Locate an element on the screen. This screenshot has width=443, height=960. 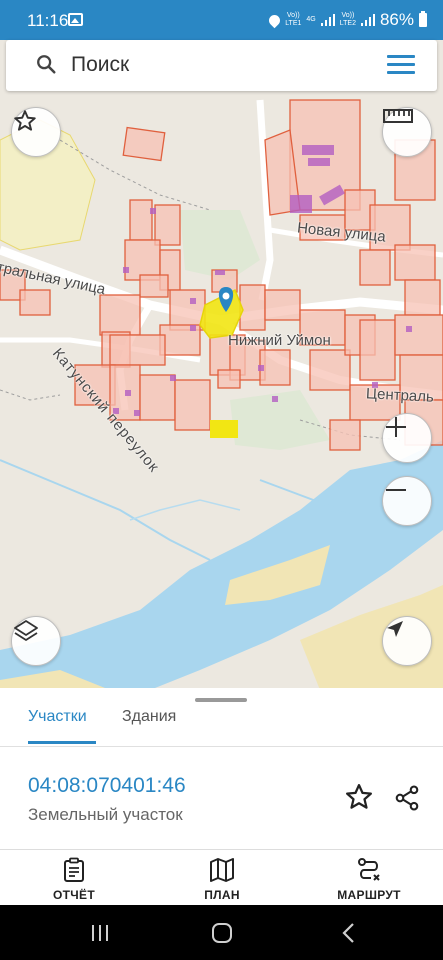
star-icon is located at coordinates (25, 120).